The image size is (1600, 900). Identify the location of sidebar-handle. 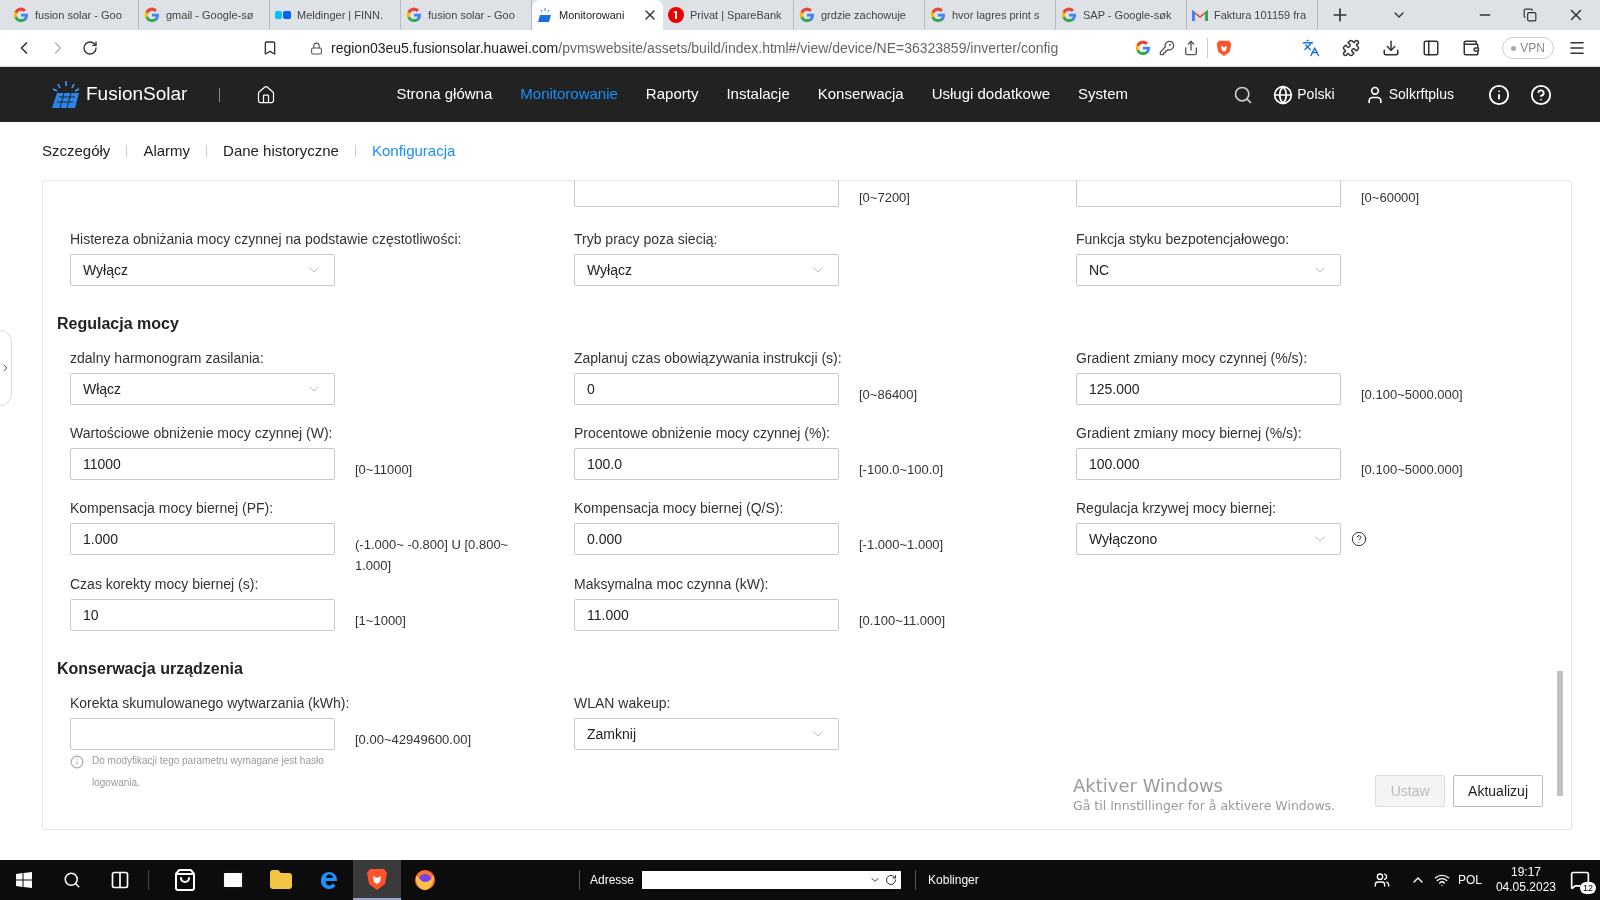
(6, 368).